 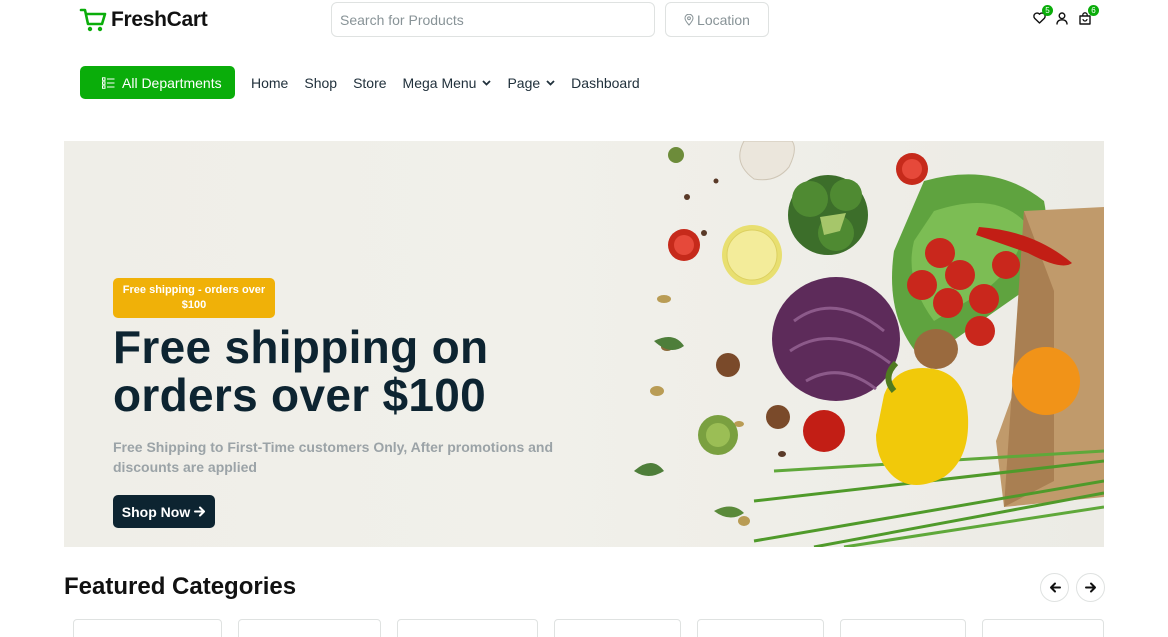 What do you see at coordinates (524, 82) in the screenshot?
I see `nav-item-label: Page` at bounding box center [524, 82].